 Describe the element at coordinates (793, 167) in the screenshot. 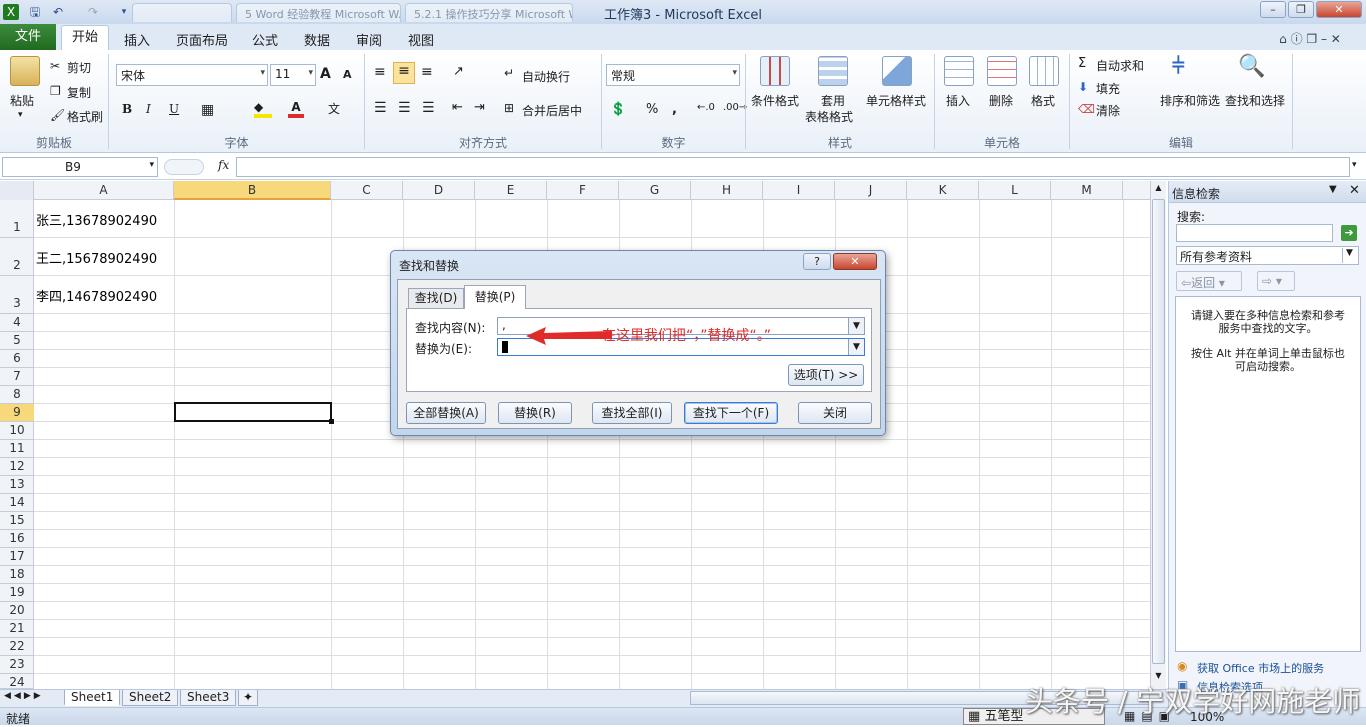

I see `formula-input` at that location.